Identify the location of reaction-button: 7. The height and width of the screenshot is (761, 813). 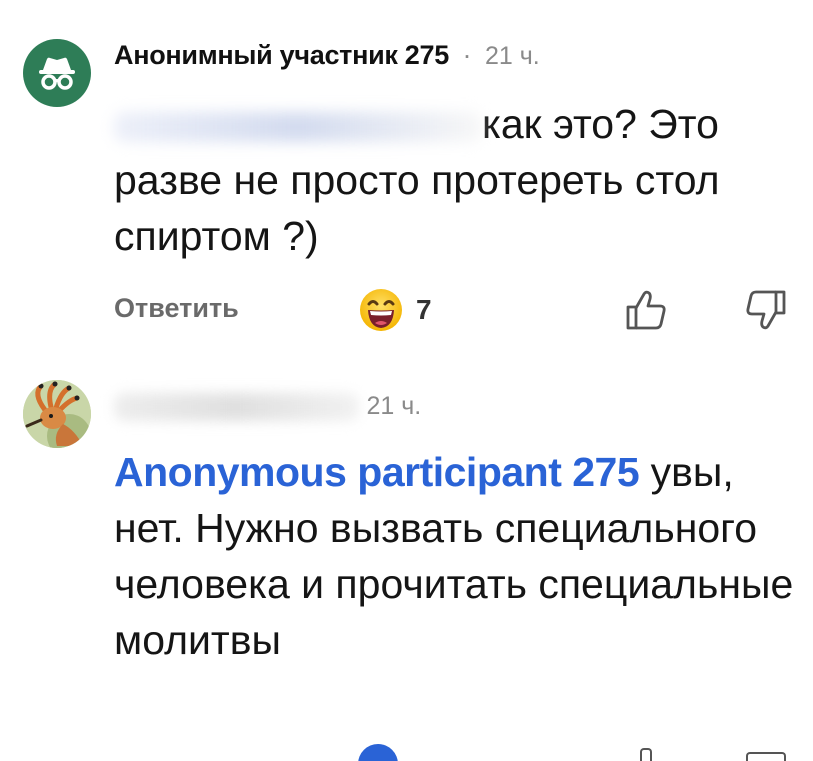
(395, 310).